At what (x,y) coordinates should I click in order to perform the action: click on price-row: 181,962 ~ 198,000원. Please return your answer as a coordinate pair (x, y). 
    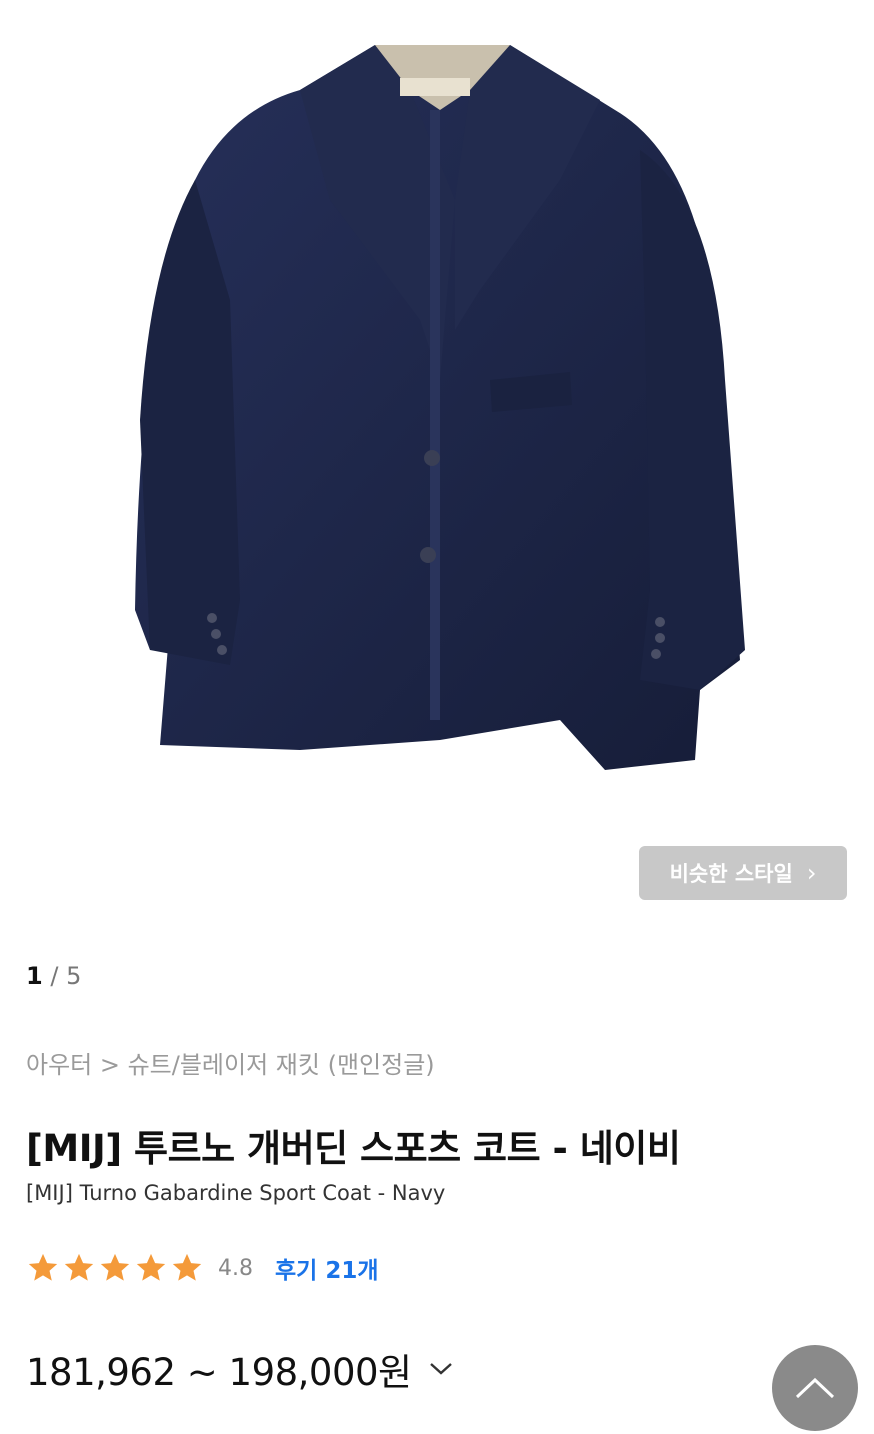
    Looking at the image, I should click on (240, 1369).